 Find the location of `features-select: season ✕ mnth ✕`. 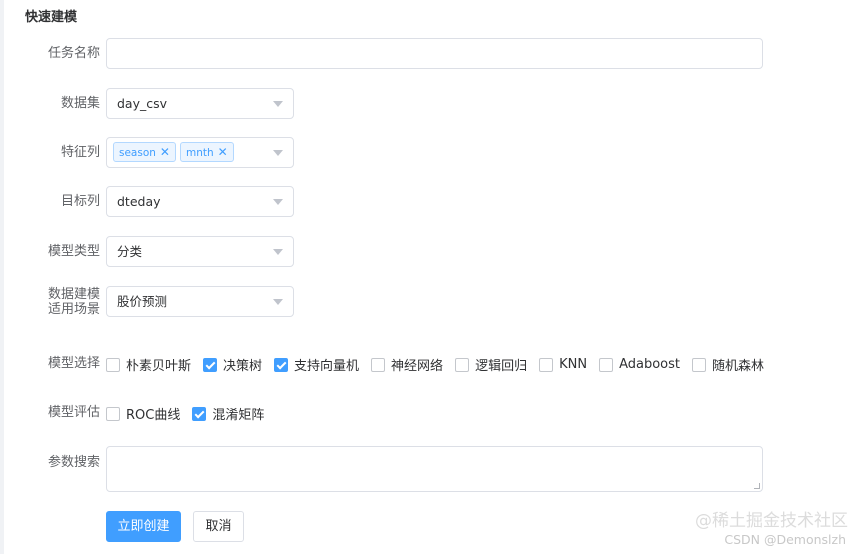

features-select: season ✕ mnth ✕ is located at coordinates (200, 152).